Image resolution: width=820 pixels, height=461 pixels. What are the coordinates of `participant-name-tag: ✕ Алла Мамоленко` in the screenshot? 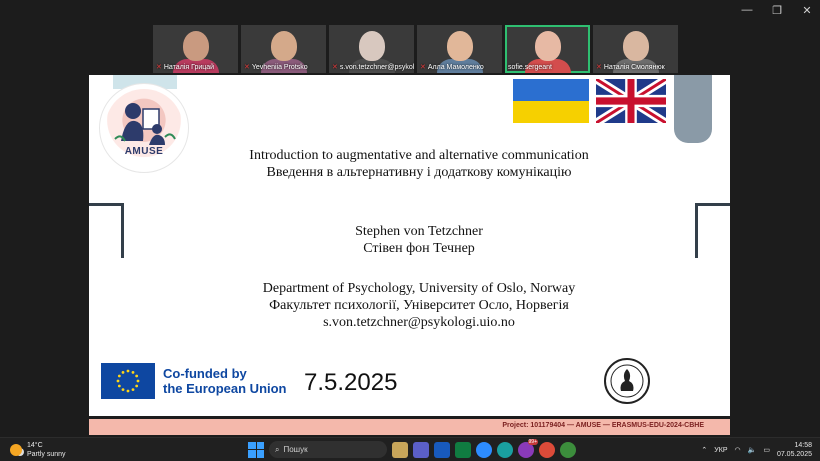 It's located at (452, 67).